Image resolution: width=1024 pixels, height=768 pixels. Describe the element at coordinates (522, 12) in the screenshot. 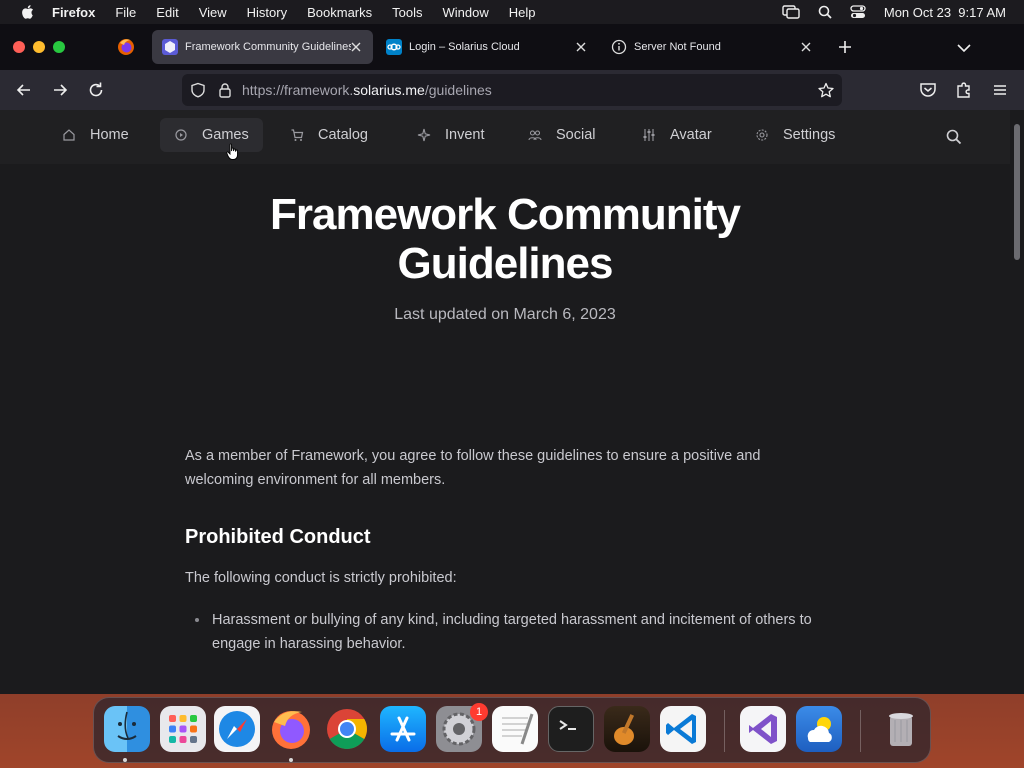

I see `menu-help: Help` at that location.